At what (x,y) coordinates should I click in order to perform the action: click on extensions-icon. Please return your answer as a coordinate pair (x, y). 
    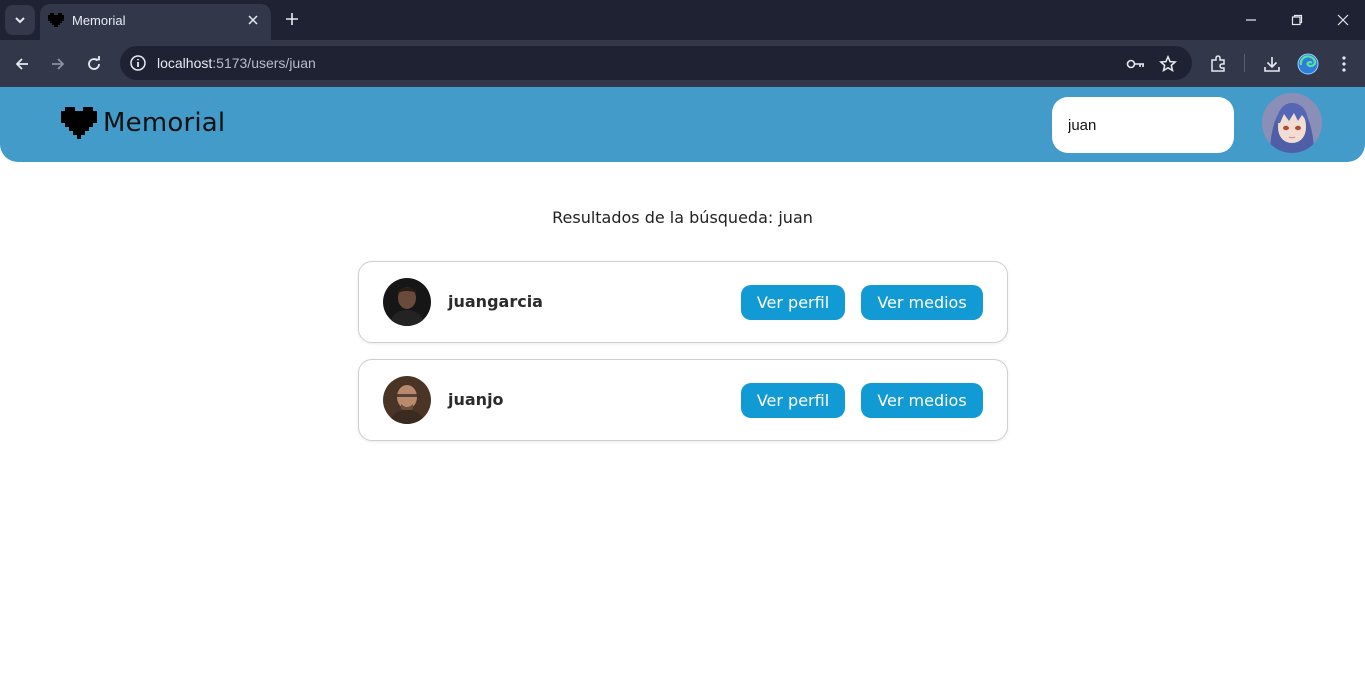
    Looking at the image, I should click on (1218, 63).